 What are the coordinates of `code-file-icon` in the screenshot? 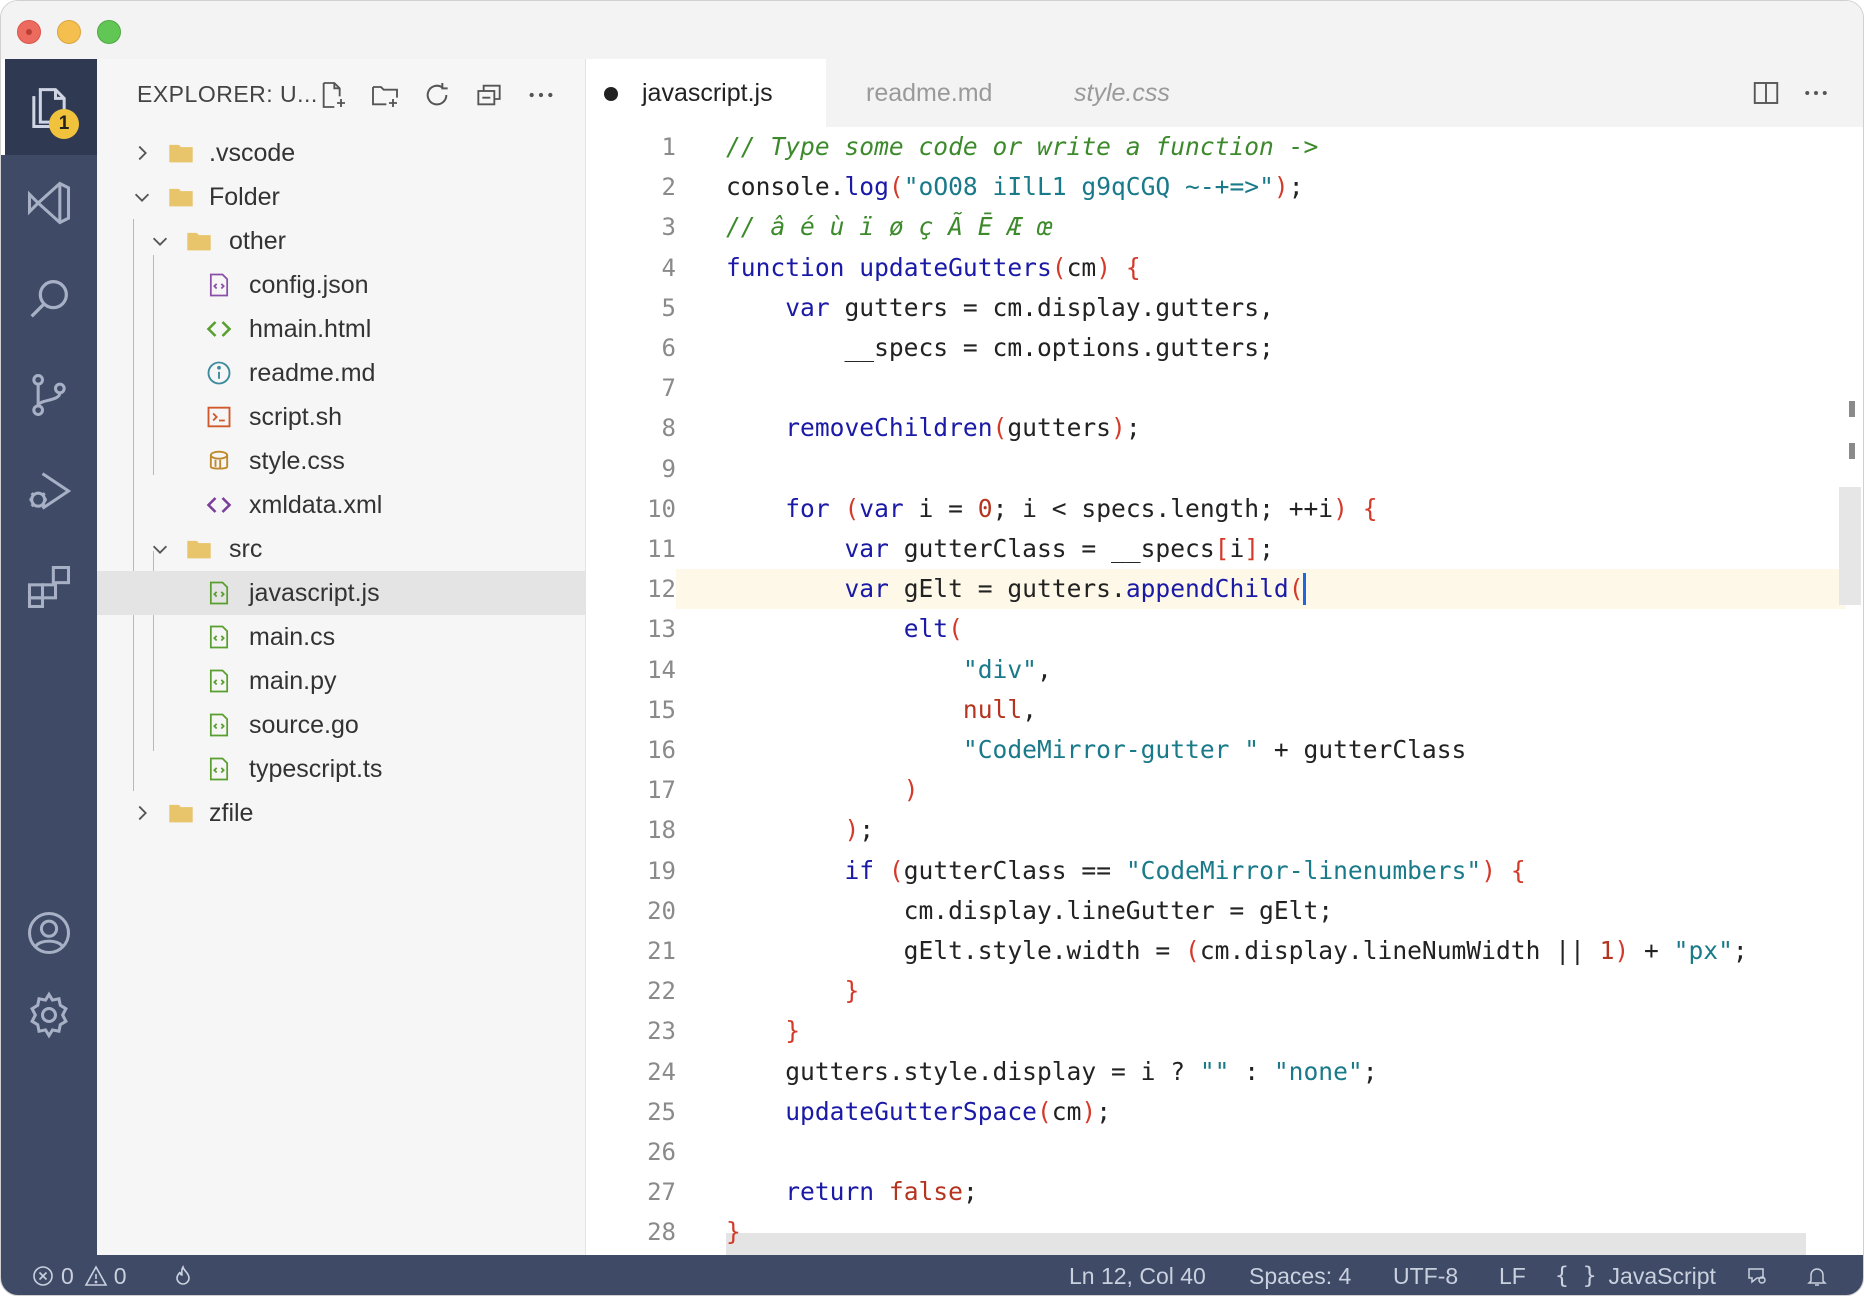 It's located at (219, 769).